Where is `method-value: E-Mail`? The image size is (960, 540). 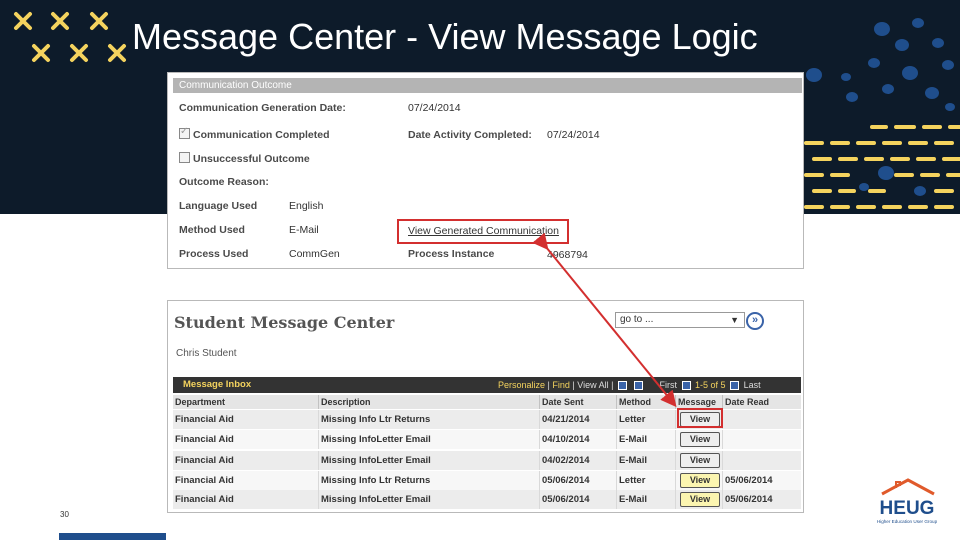 method-value: E-Mail is located at coordinates (304, 230).